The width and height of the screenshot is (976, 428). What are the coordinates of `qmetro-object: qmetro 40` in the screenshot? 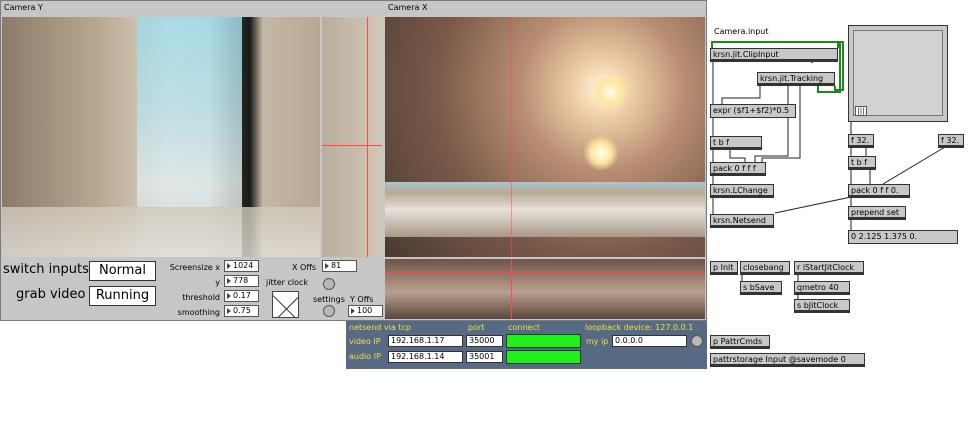 It's located at (822, 288).